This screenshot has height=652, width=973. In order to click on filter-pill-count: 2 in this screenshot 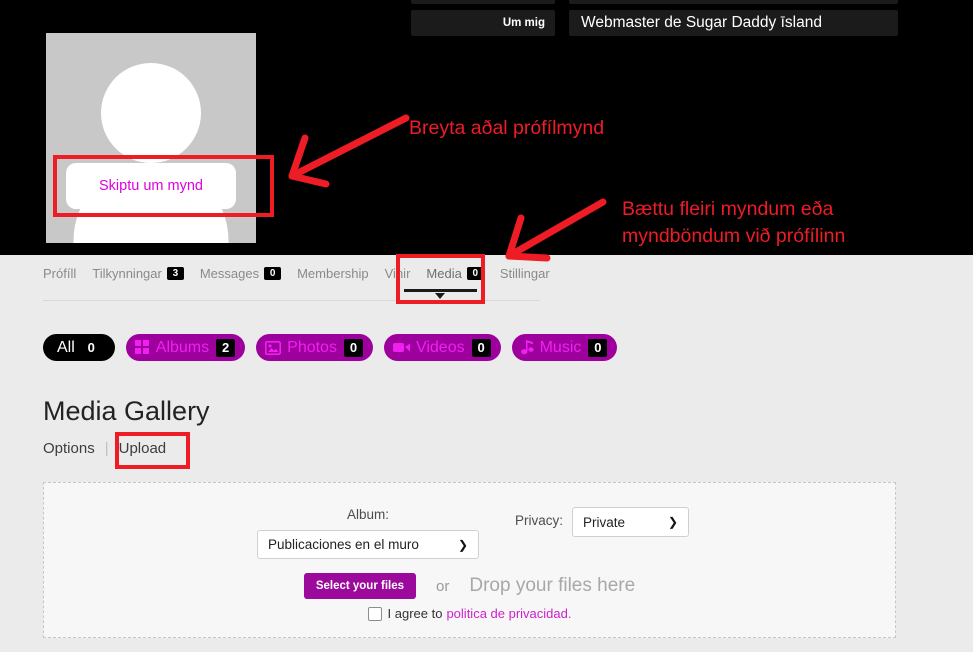, I will do `click(226, 347)`.